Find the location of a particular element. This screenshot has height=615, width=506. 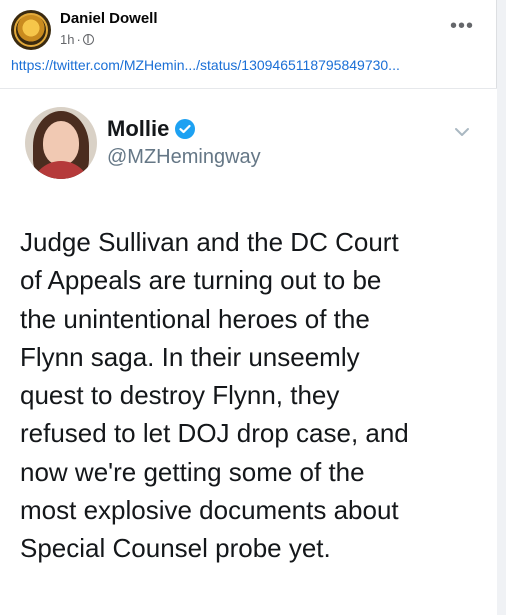

tweet-line: refused to let DOJ drop case, and is located at coordinates (214, 433).